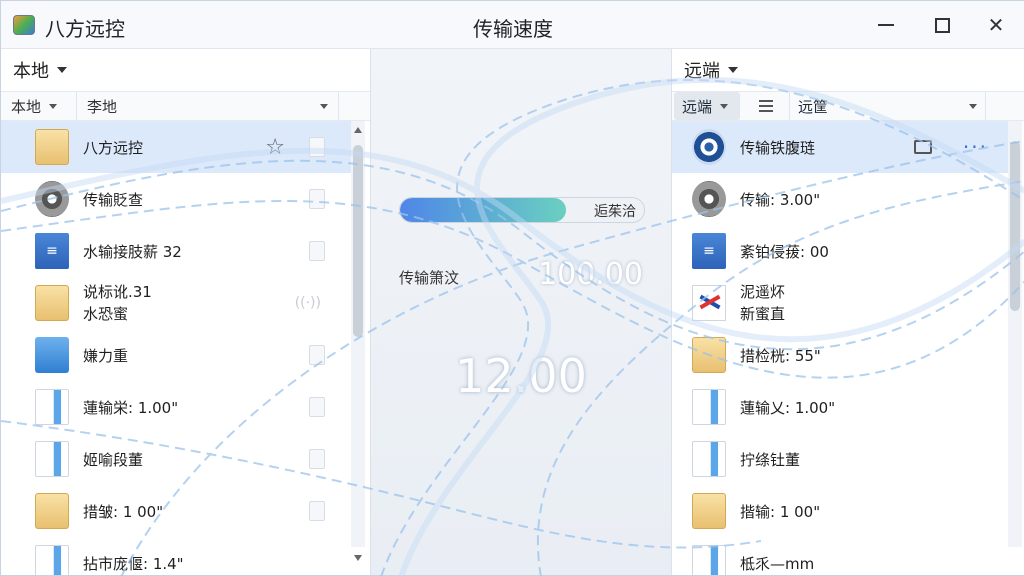  I want to click on file-name: 传输铁腹琏, so click(778, 147).